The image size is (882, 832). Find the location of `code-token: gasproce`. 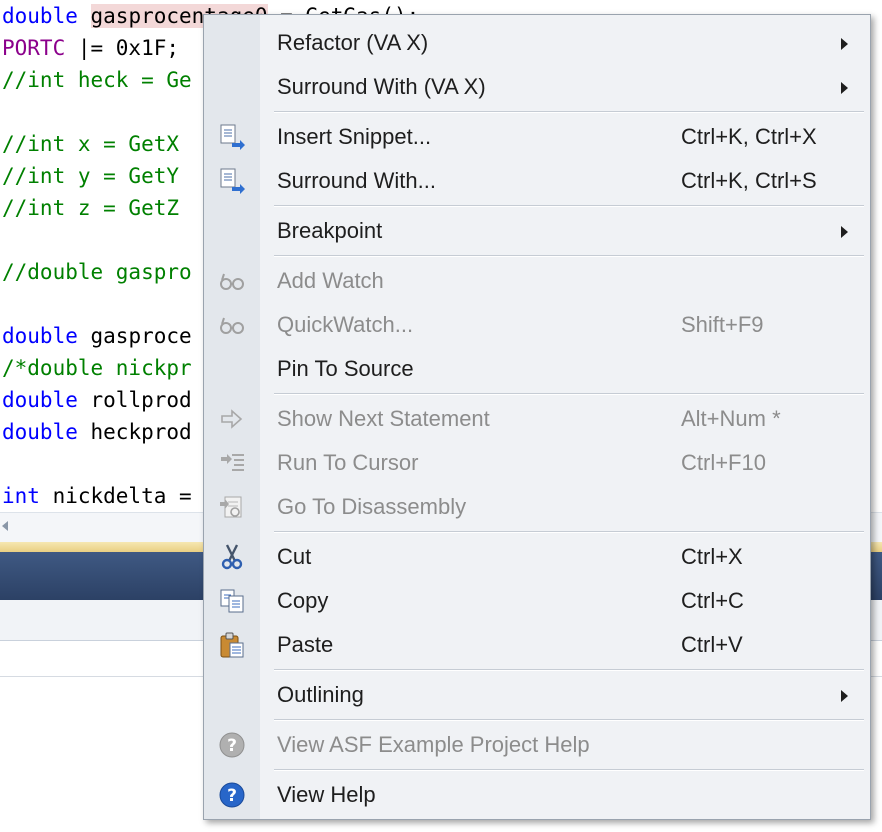

code-token: gasproce is located at coordinates (141, 336).